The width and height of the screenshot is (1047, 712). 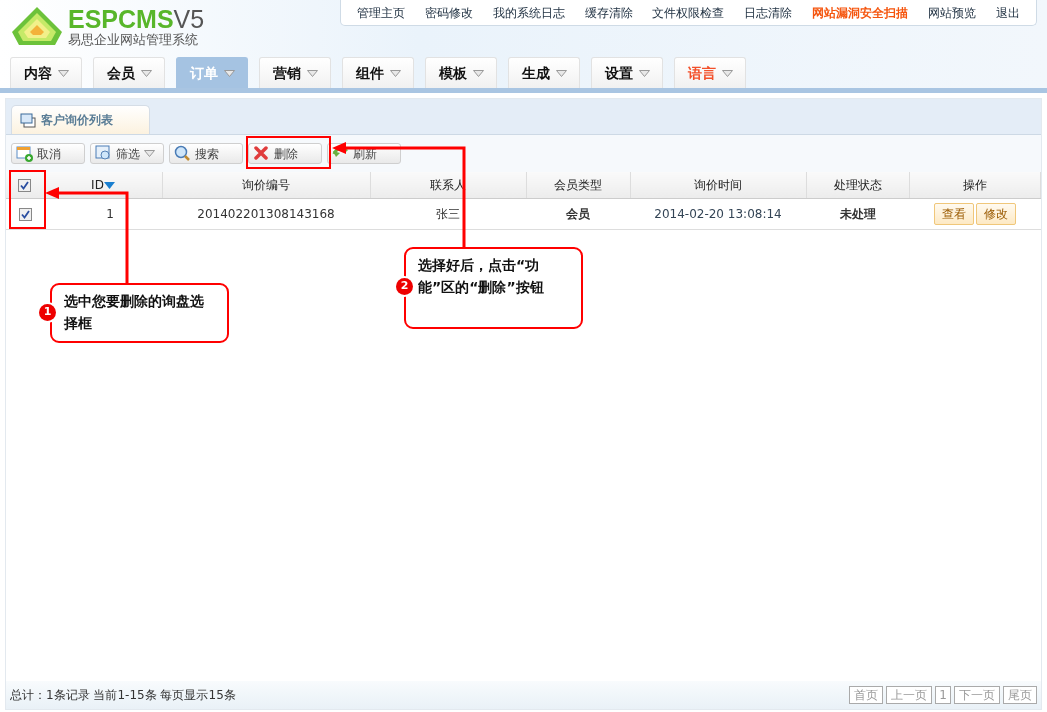 I want to click on table-cell: 未处理, so click(x=857, y=213).